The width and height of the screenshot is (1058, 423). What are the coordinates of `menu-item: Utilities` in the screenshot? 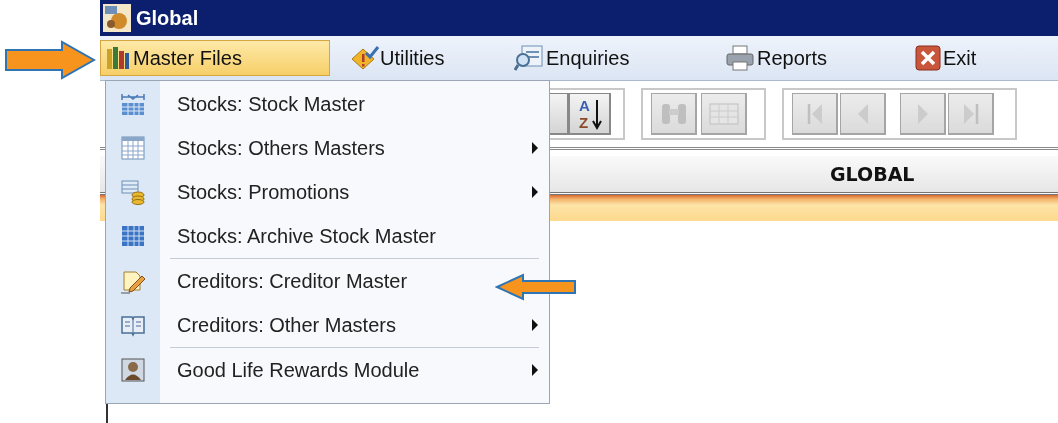 It's located at (420, 58).